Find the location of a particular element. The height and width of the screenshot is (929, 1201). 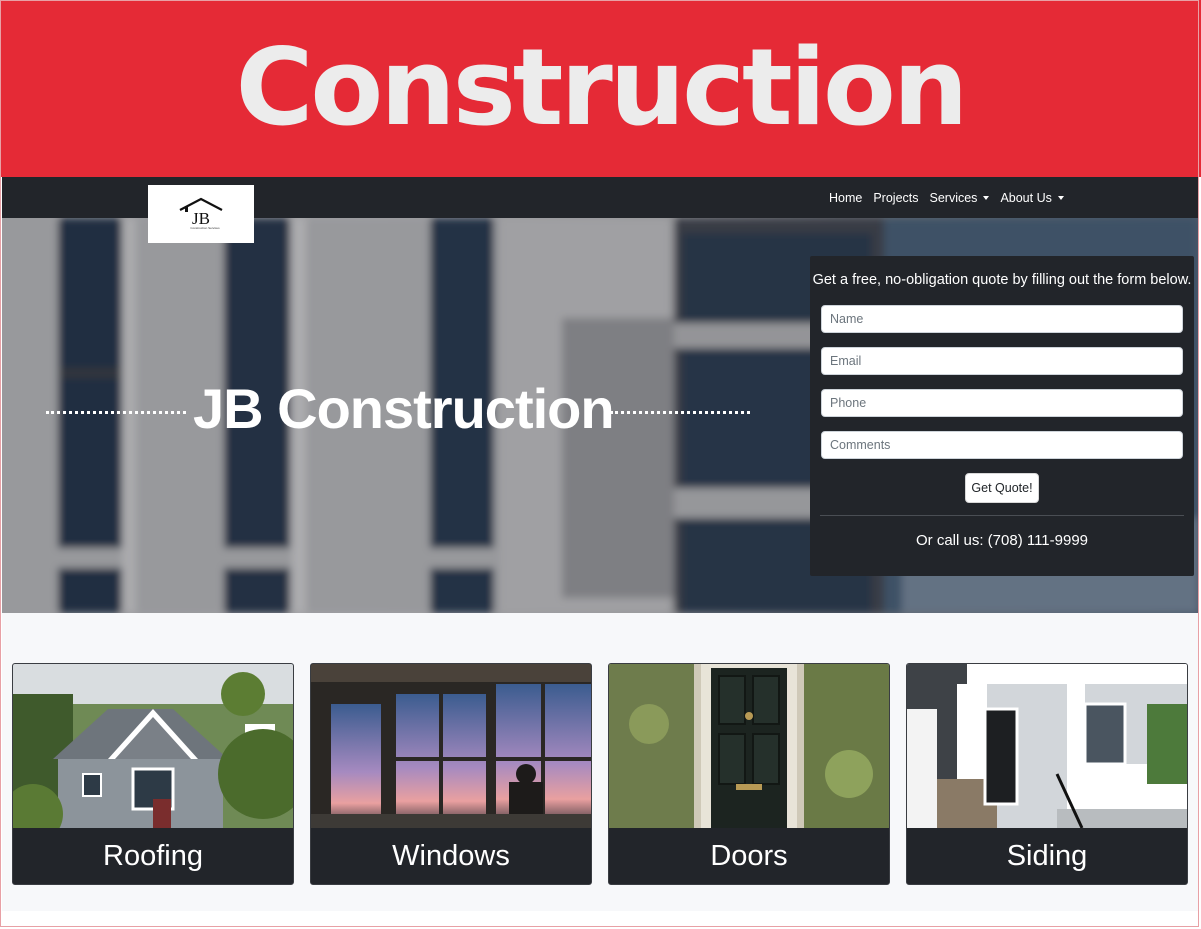

windows-image is located at coordinates (451, 746).